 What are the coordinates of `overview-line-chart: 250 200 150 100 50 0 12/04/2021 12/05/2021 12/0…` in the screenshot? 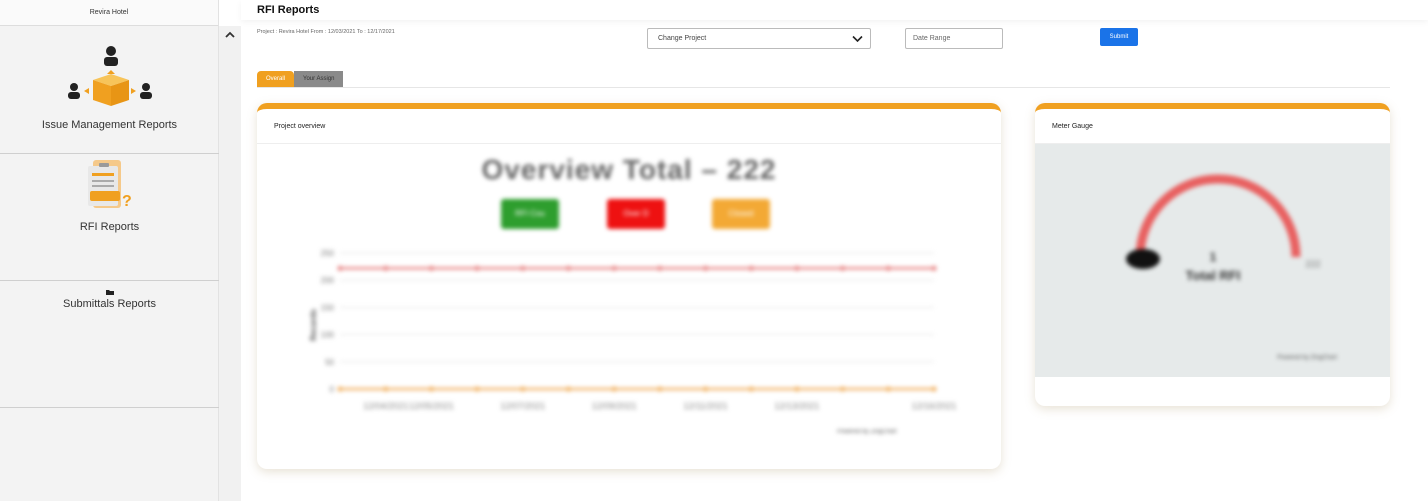 It's located at (633, 330).